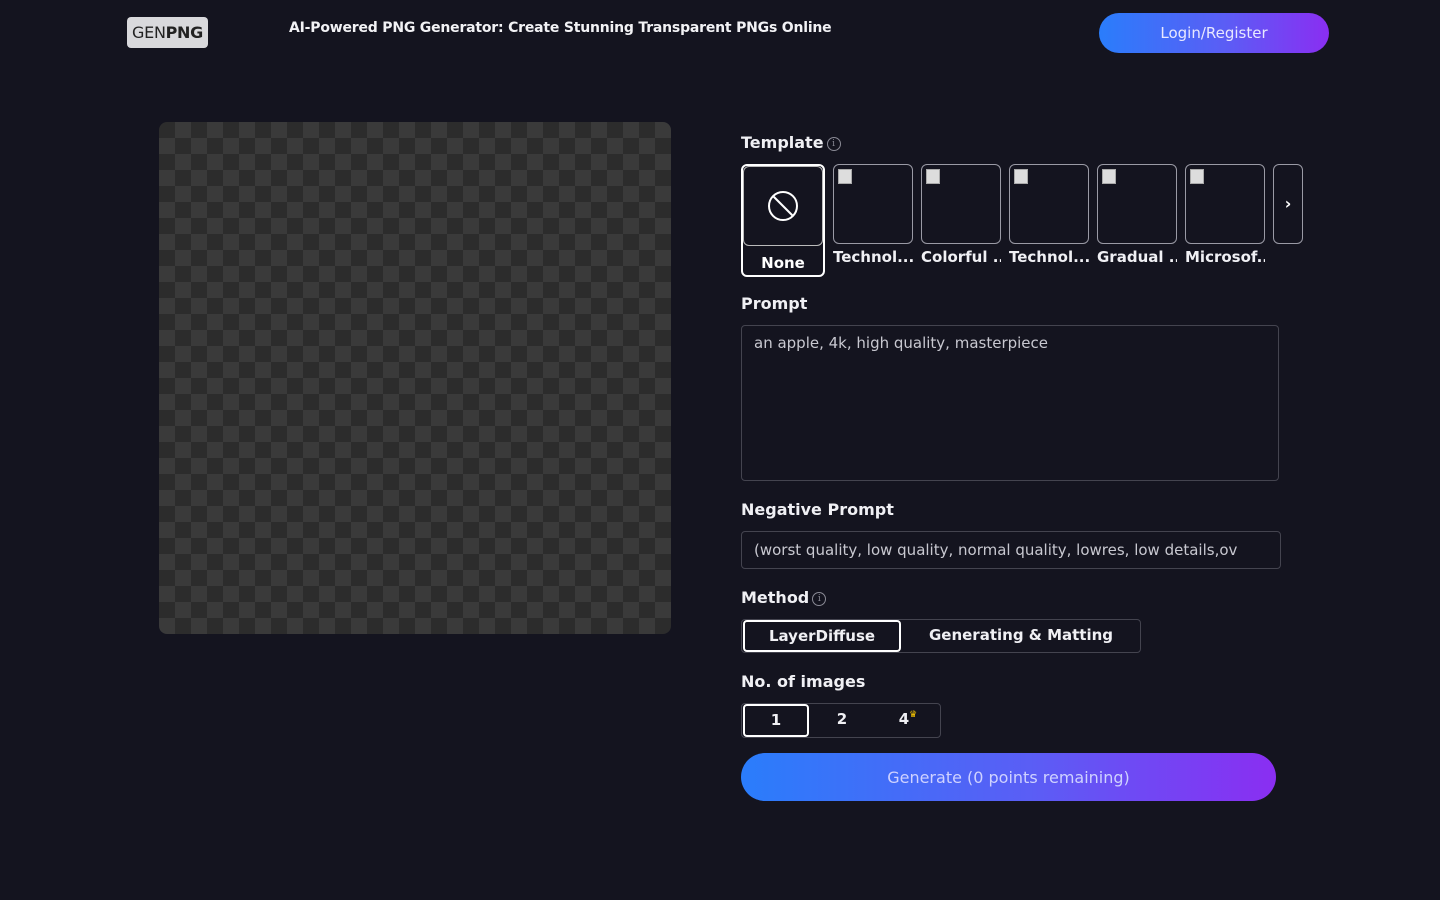  I want to click on num-images-label: No. of images, so click(803, 681).